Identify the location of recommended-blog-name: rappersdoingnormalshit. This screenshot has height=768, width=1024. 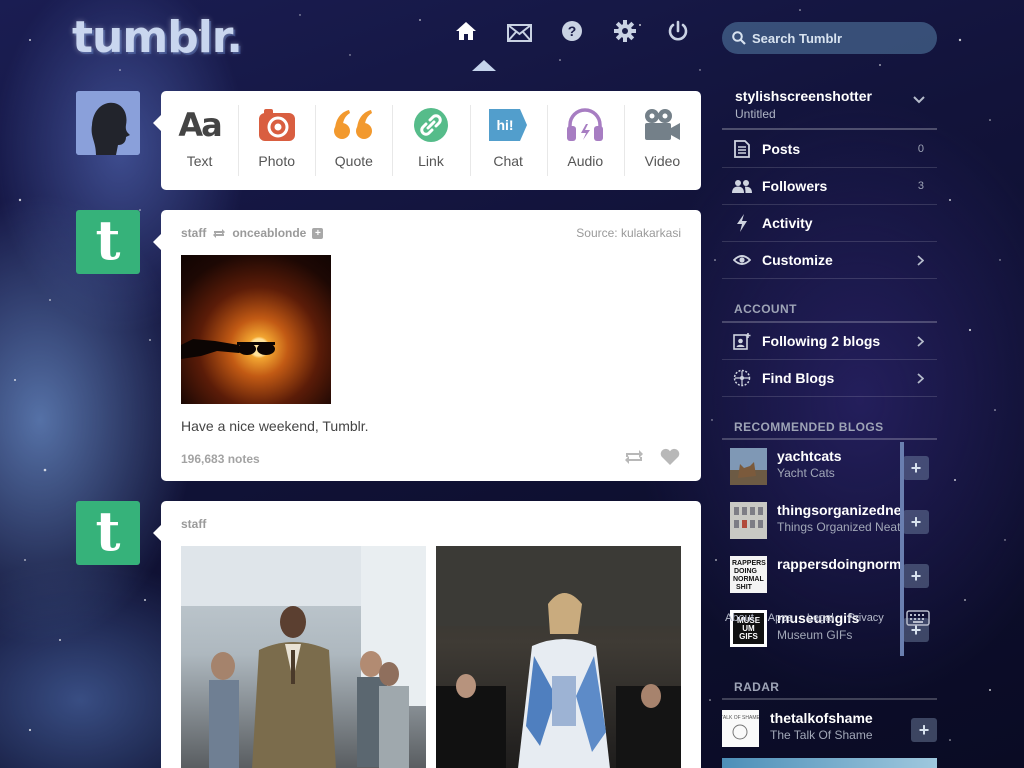
(839, 564).